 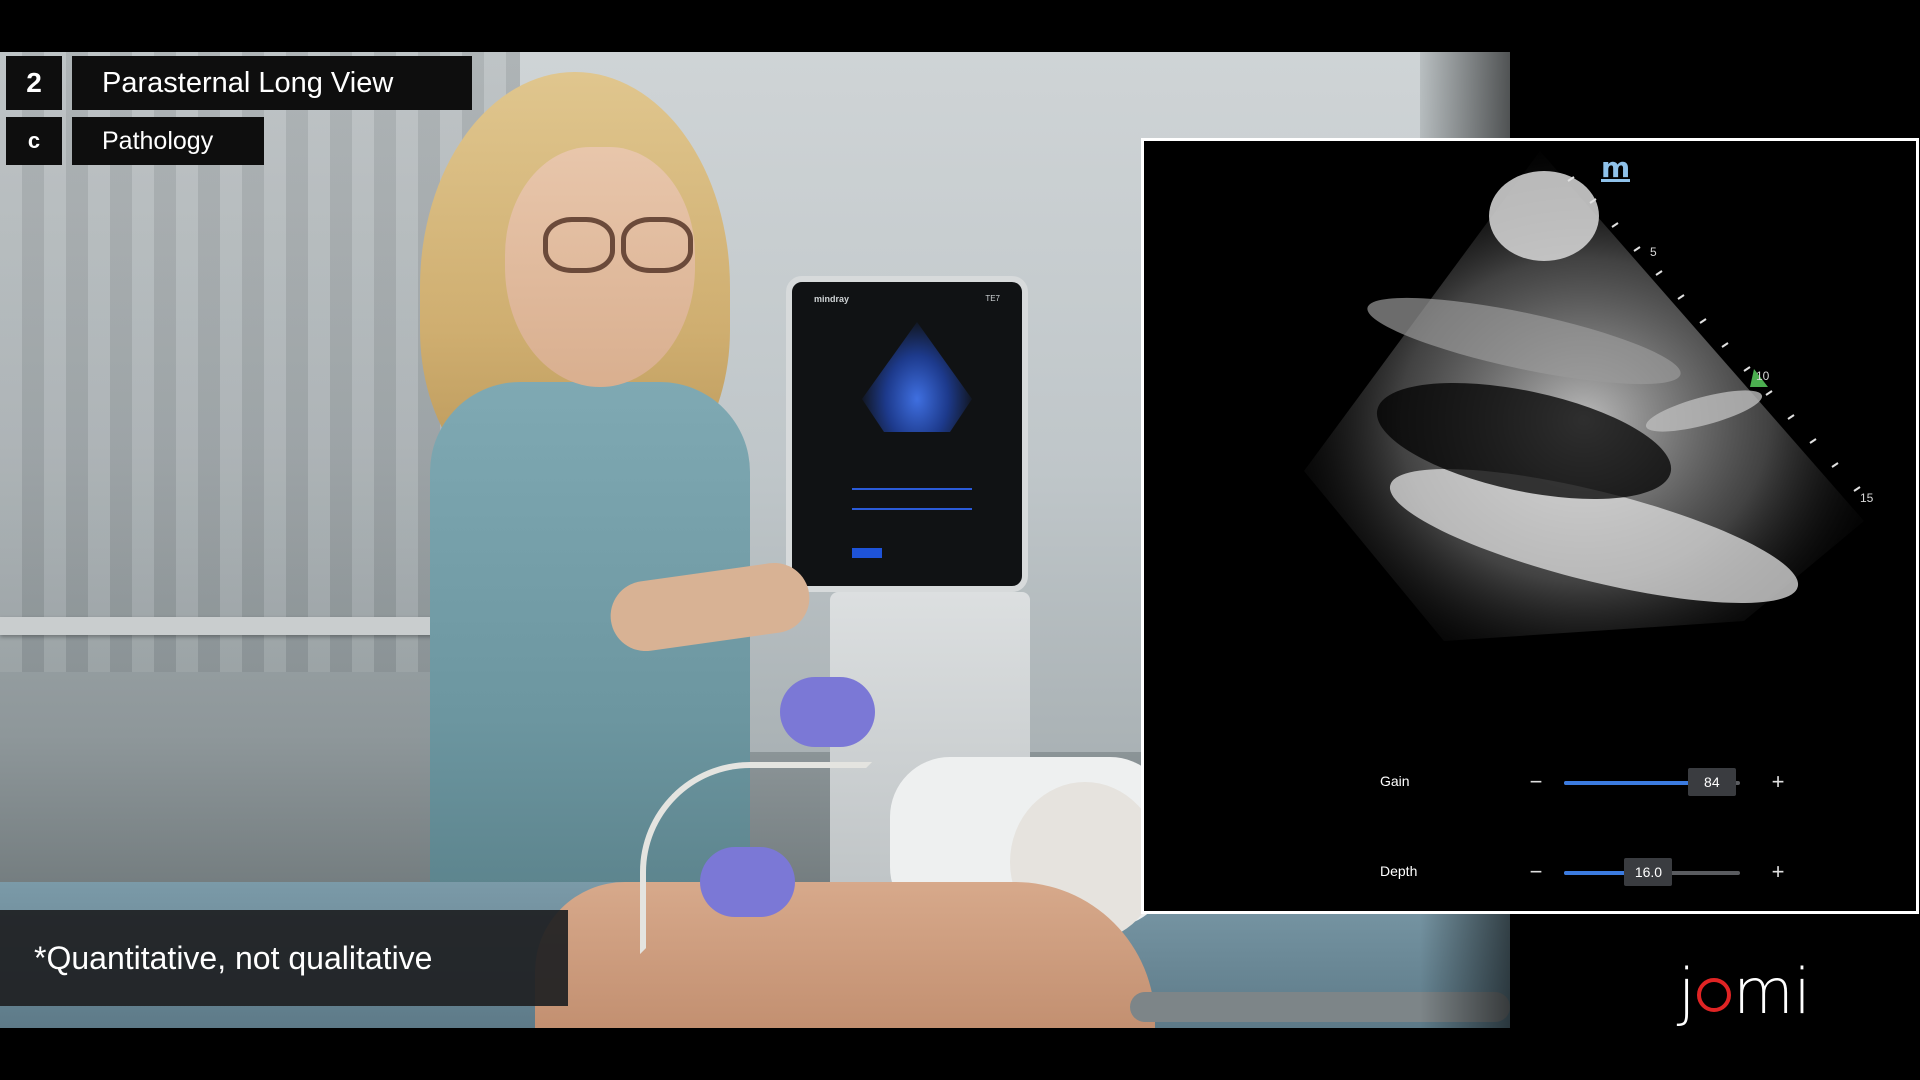 What do you see at coordinates (1714, 995) in the screenshot?
I see `jomi-logo-ring-icon` at bounding box center [1714, 995].